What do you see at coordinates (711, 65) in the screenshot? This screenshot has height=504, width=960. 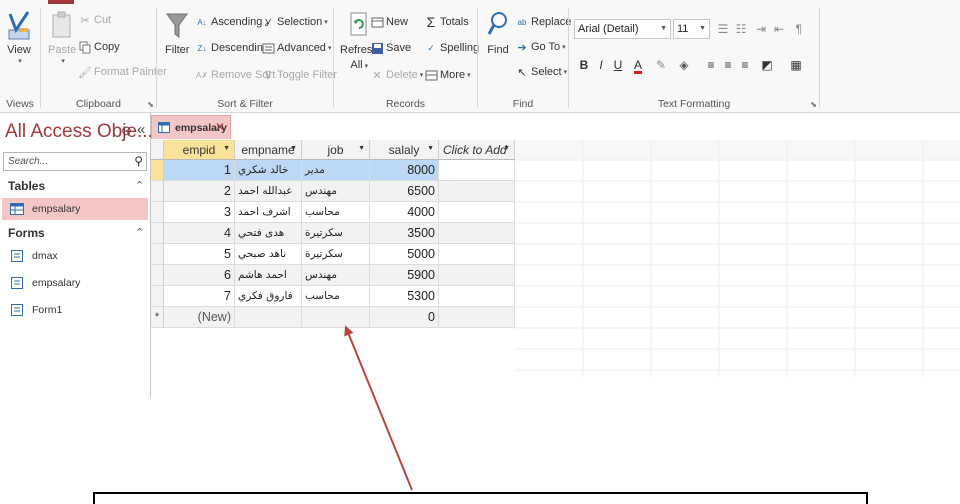 I see `align-left-icon: ≡` at bounding box center [711, 65].